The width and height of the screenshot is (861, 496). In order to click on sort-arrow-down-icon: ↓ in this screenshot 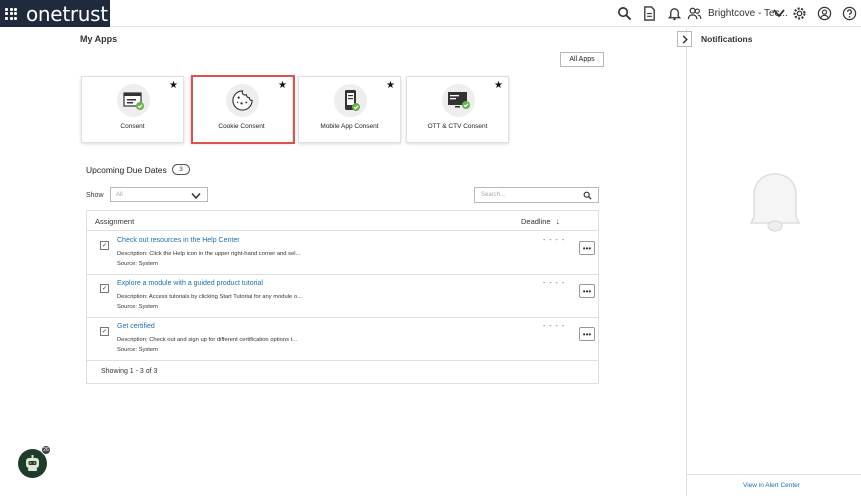, I will do `click(558, 221)`.